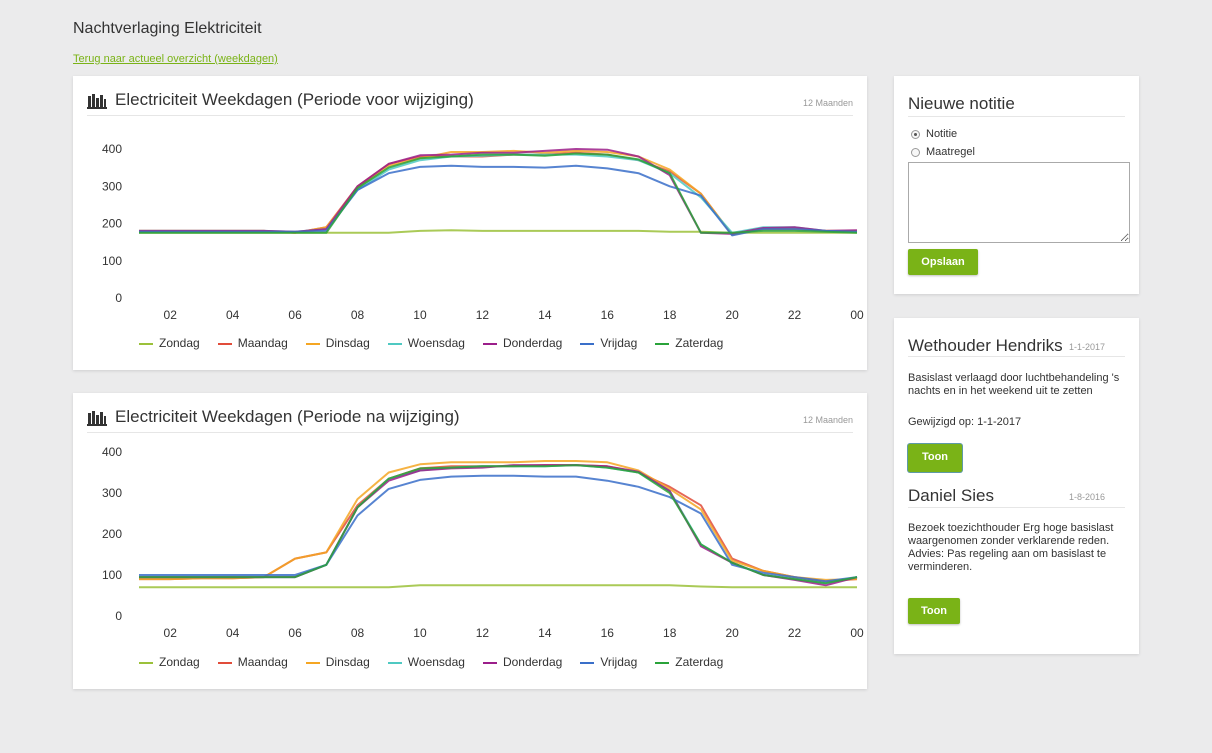  I want to click on measure-date: 1-8-2016, so click(1087, 497).